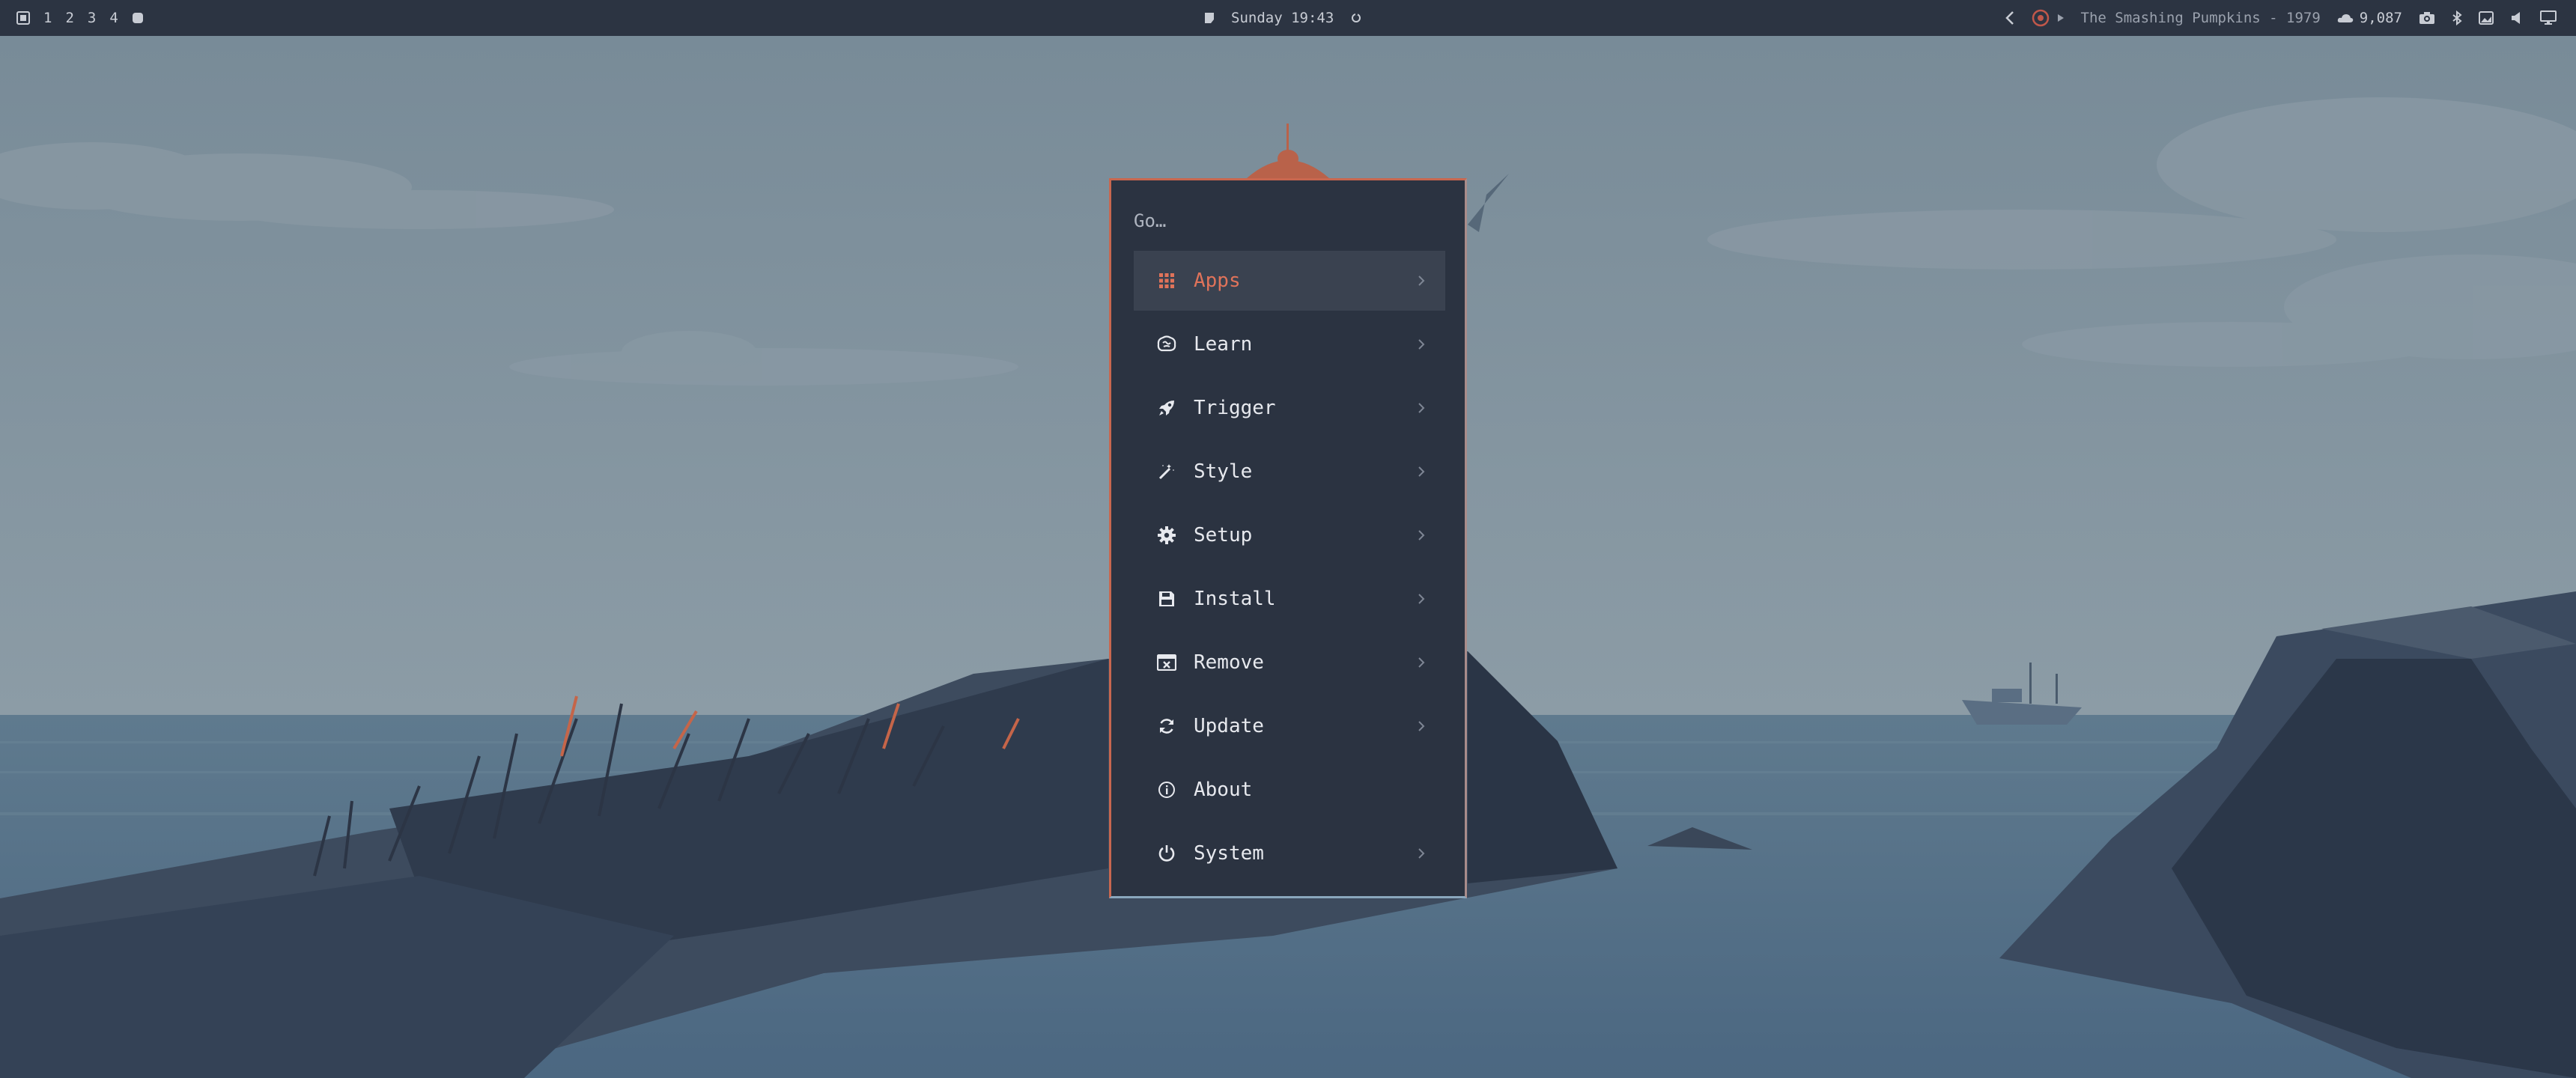 The image size is (2576, 1078). Describe the element at coordinates (1166, 853) in the screenshot. I see `power-icon` at that location.